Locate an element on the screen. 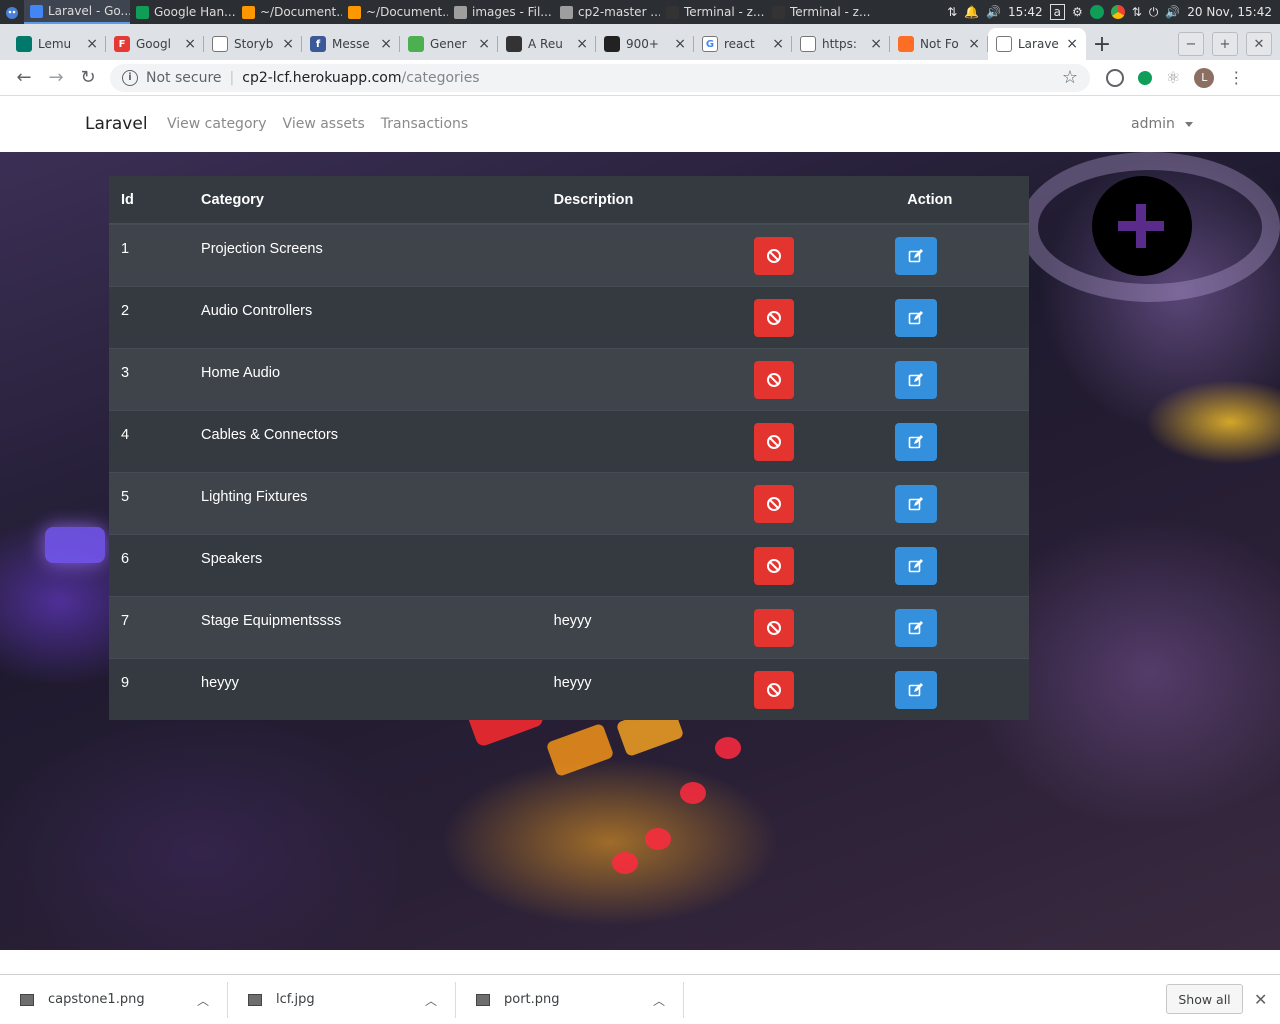  cell-category: Cables & Connectors is located at coordinates (365, 440).